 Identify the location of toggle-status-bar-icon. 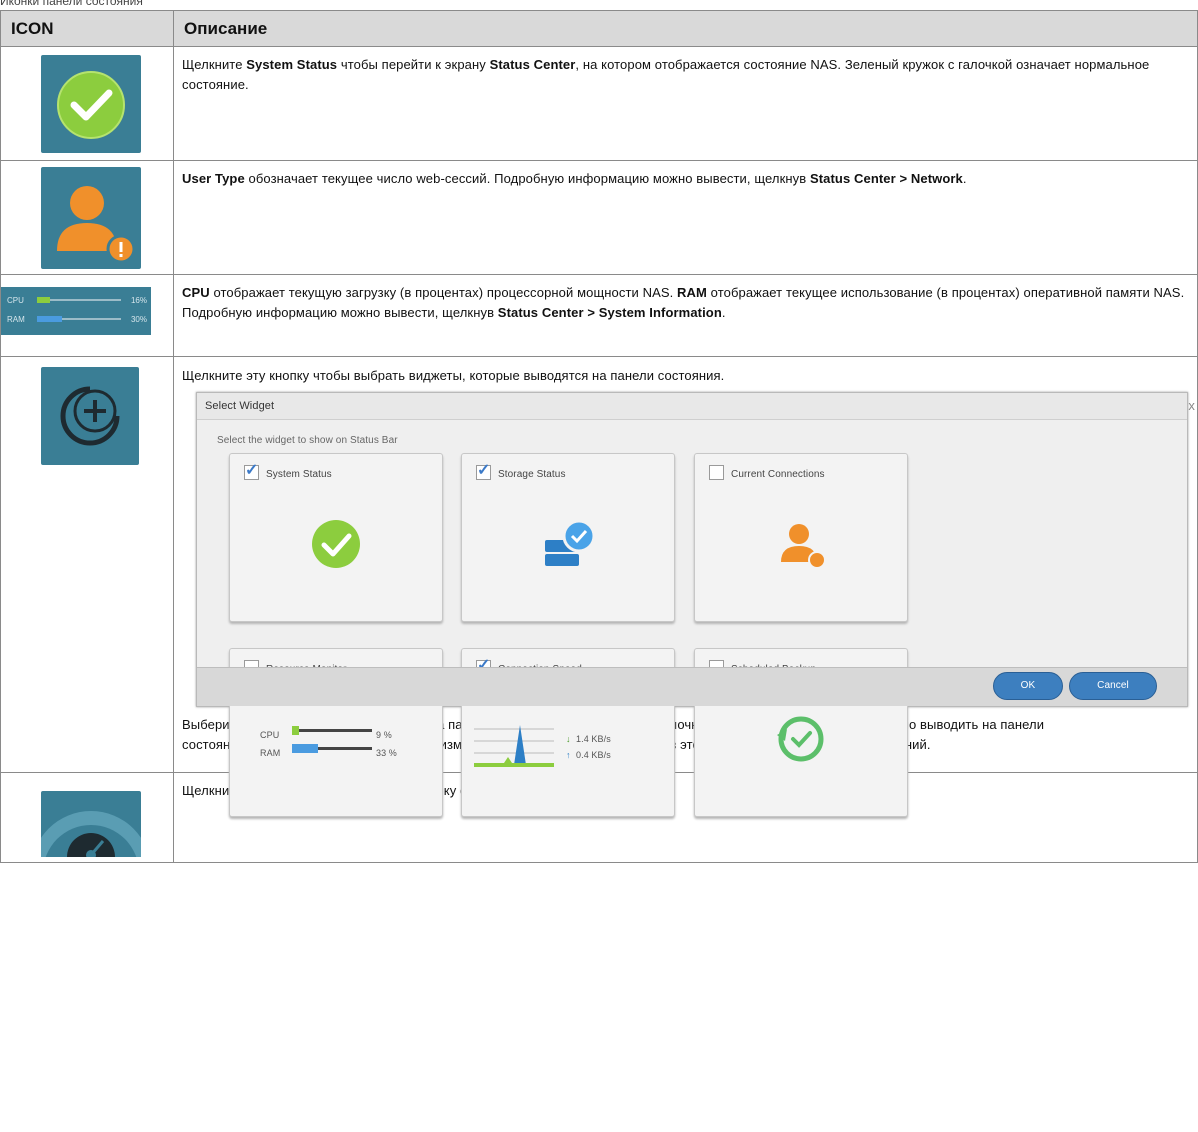
(91, 824).